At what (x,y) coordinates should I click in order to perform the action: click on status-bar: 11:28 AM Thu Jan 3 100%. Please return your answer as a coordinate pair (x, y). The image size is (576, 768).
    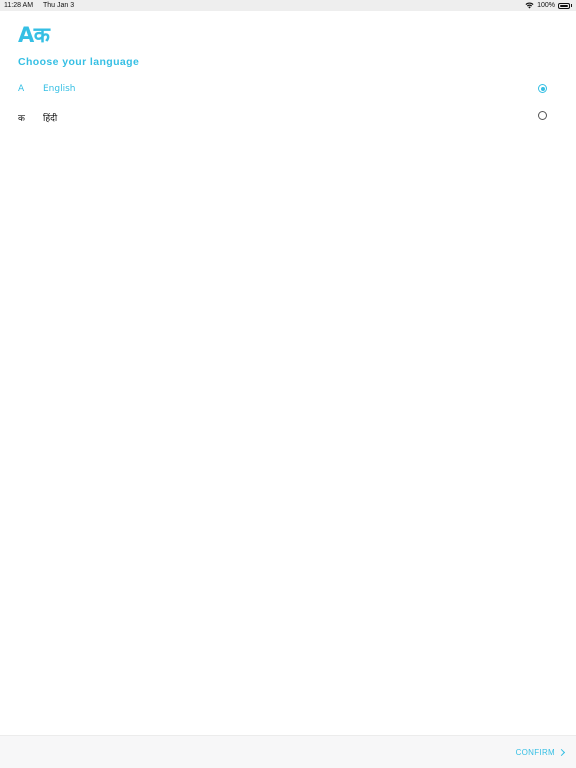
    Looking at the image, I should click on (288, 5).